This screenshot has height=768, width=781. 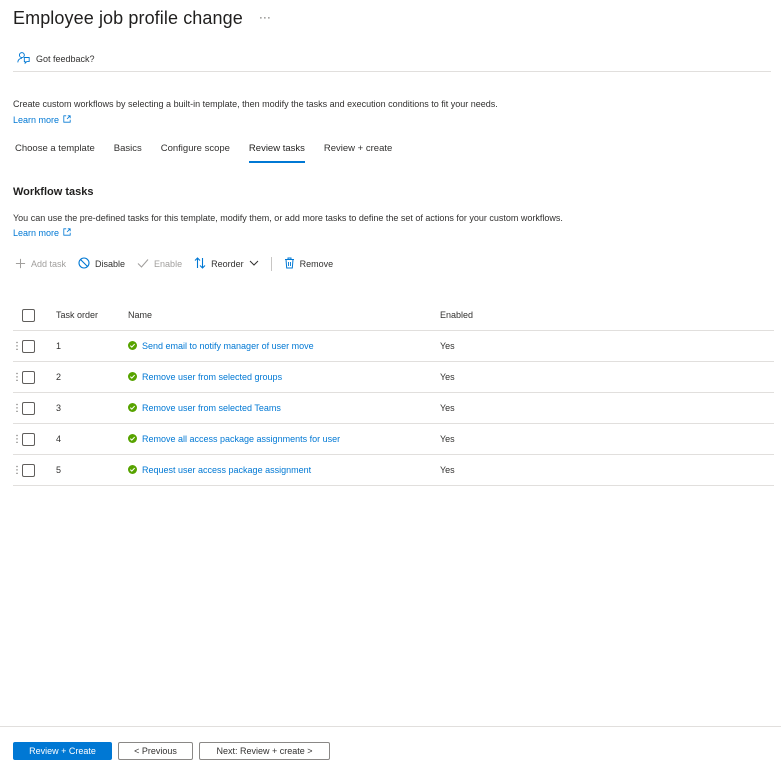 What do you see at coordinates (168, 264) in the screenshot?
I see `enable-label: Enable` at bounding box center [168, 264].